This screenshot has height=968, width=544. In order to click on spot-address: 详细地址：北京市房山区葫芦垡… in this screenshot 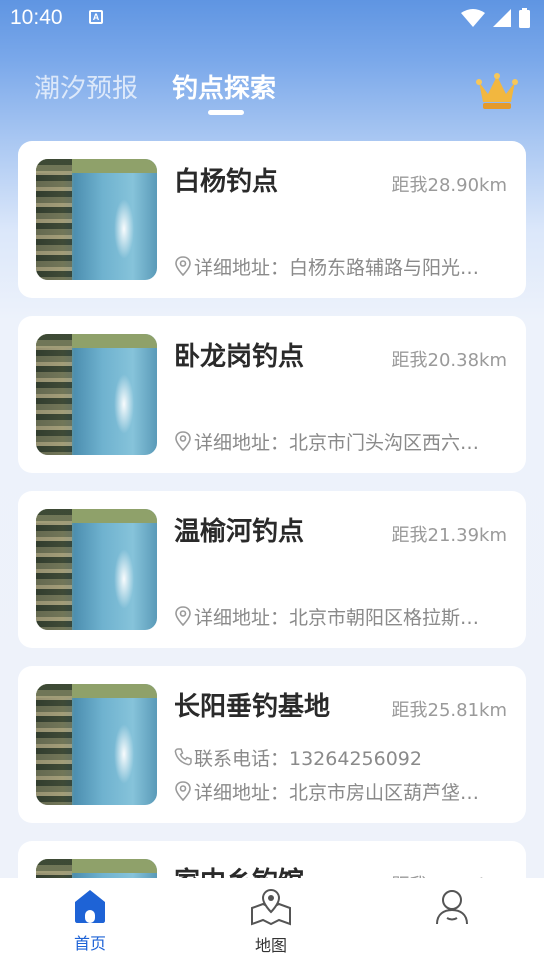, I will do `click(337, 792)`.